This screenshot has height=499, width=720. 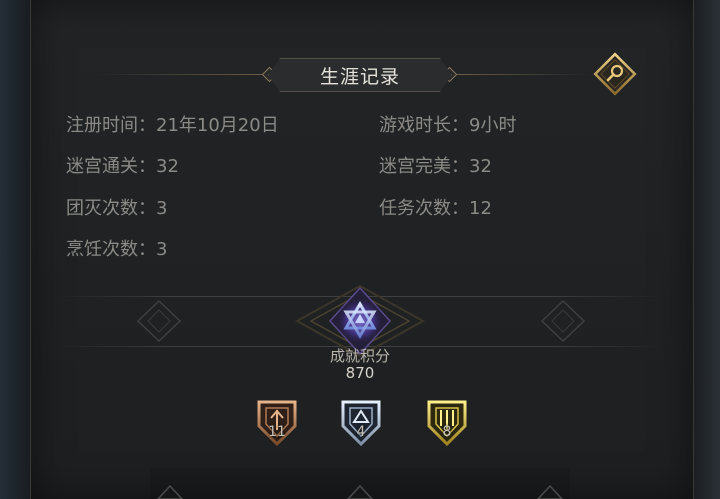 I want to click on search-button, so click(x=615, y=74).